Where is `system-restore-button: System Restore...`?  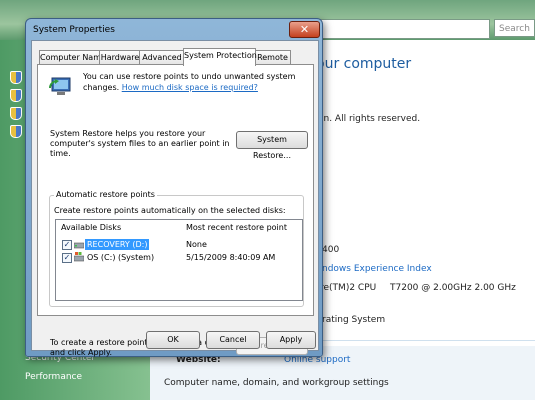
system-restore-button: System Restore... is located at coordinates (272, 145).